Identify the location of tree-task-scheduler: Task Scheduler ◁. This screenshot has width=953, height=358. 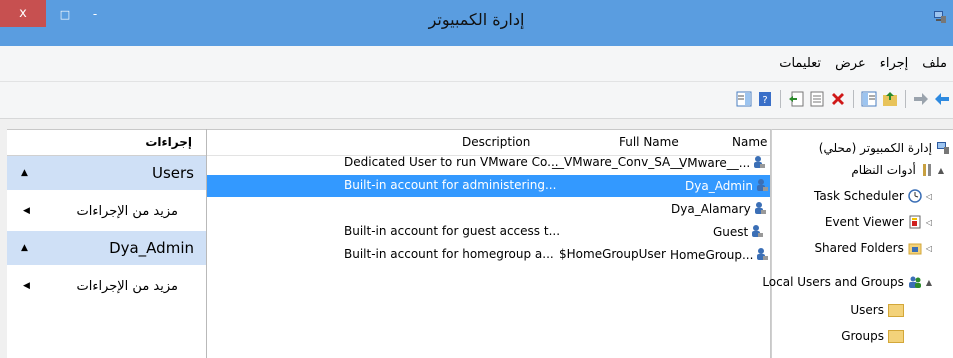
(873, 196).